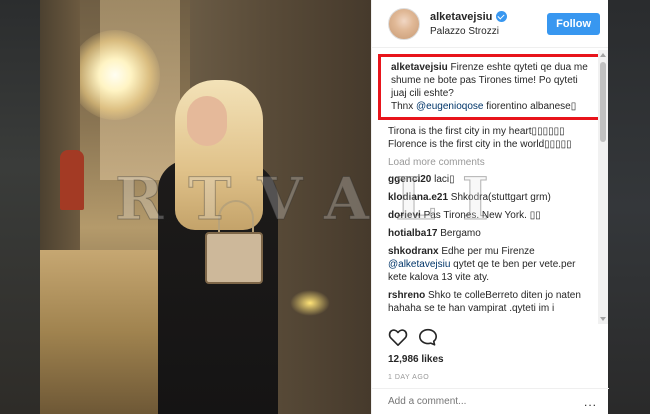 The image size is (650, 414). What do you see at coordinates (20, 207) in the screenshot?
I see `backdrop-left-blur` at bounding box center [20, 207].